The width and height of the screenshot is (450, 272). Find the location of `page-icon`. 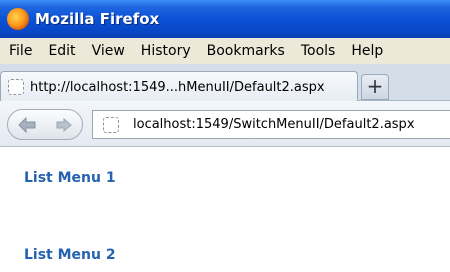

page-icon is located at coordinates (16, 87).